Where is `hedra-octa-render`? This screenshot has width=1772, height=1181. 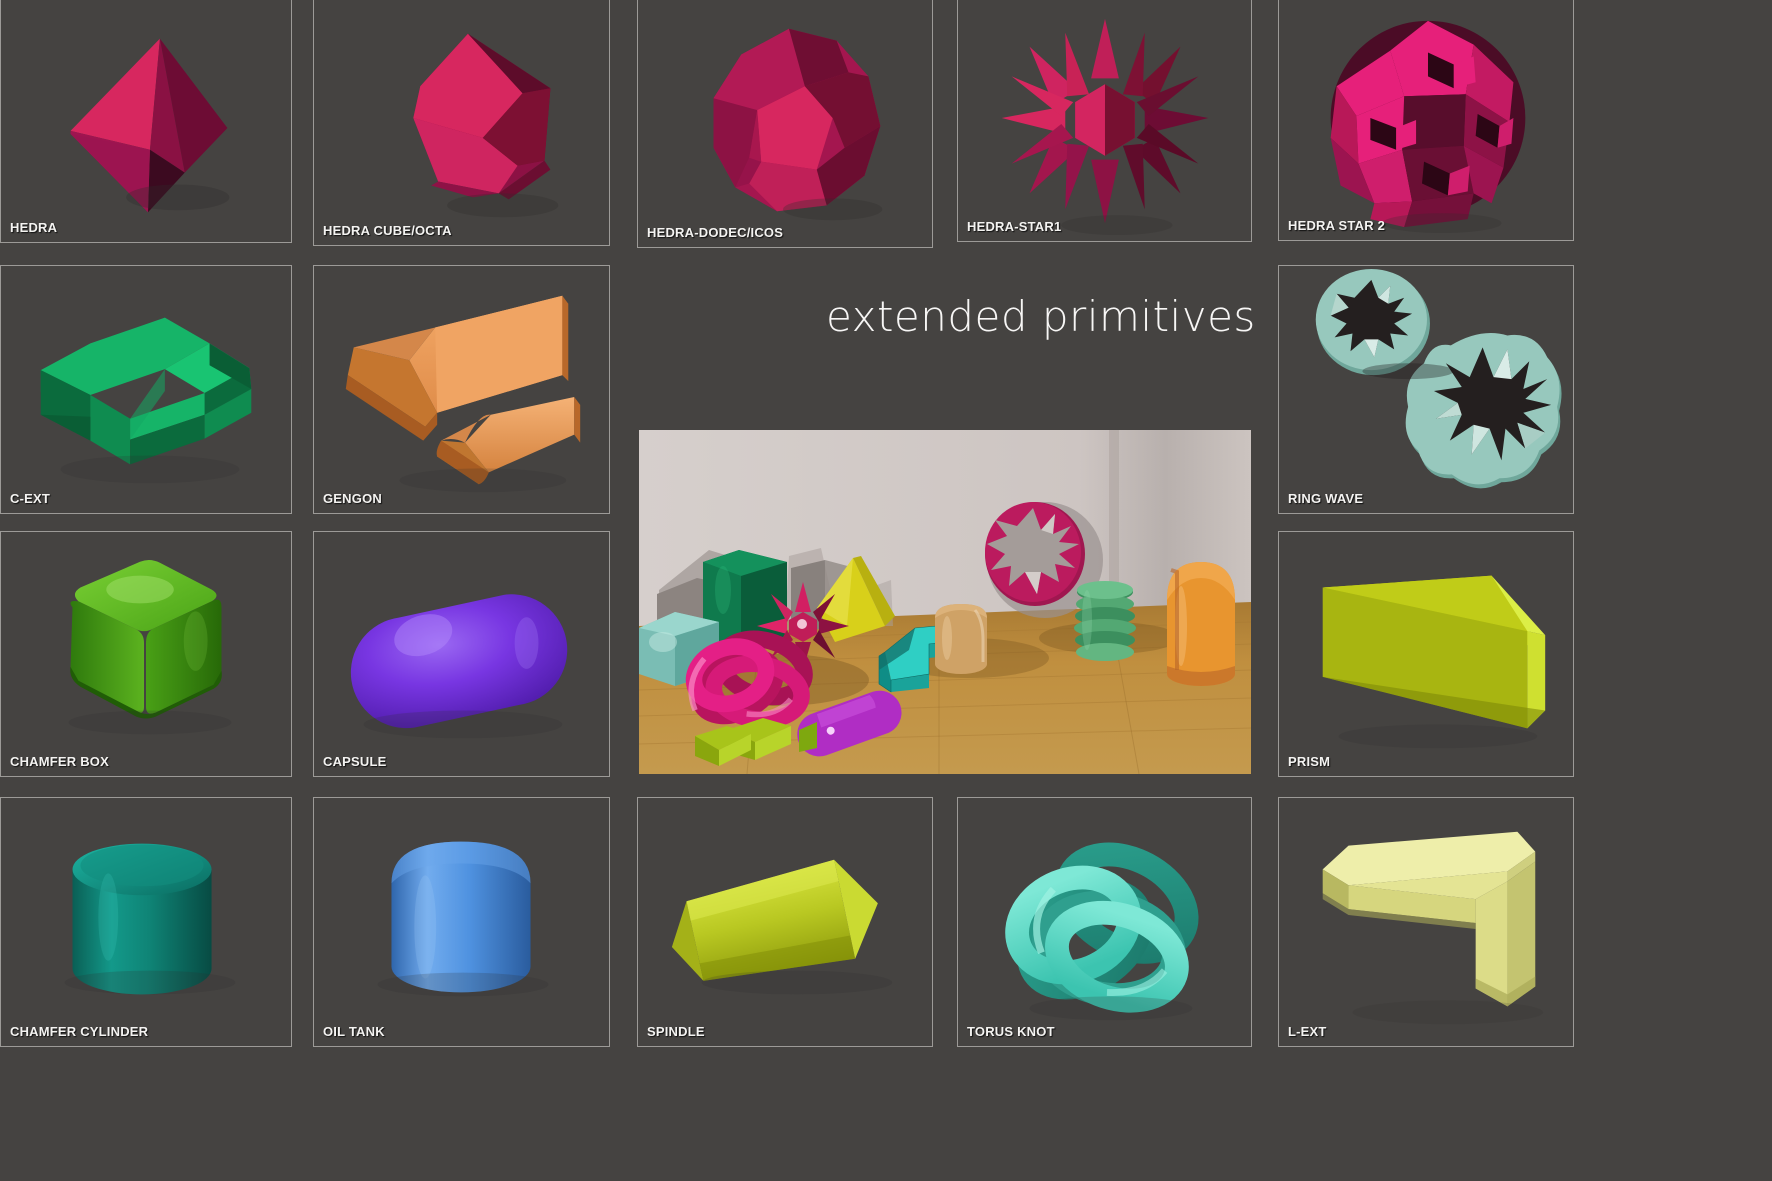 hedra-octa-render is located at coordinates (146, 121).